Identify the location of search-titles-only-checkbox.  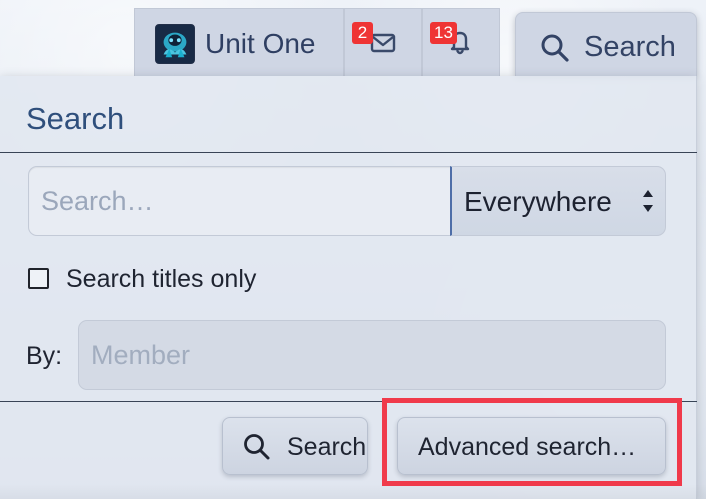
(38, 278).